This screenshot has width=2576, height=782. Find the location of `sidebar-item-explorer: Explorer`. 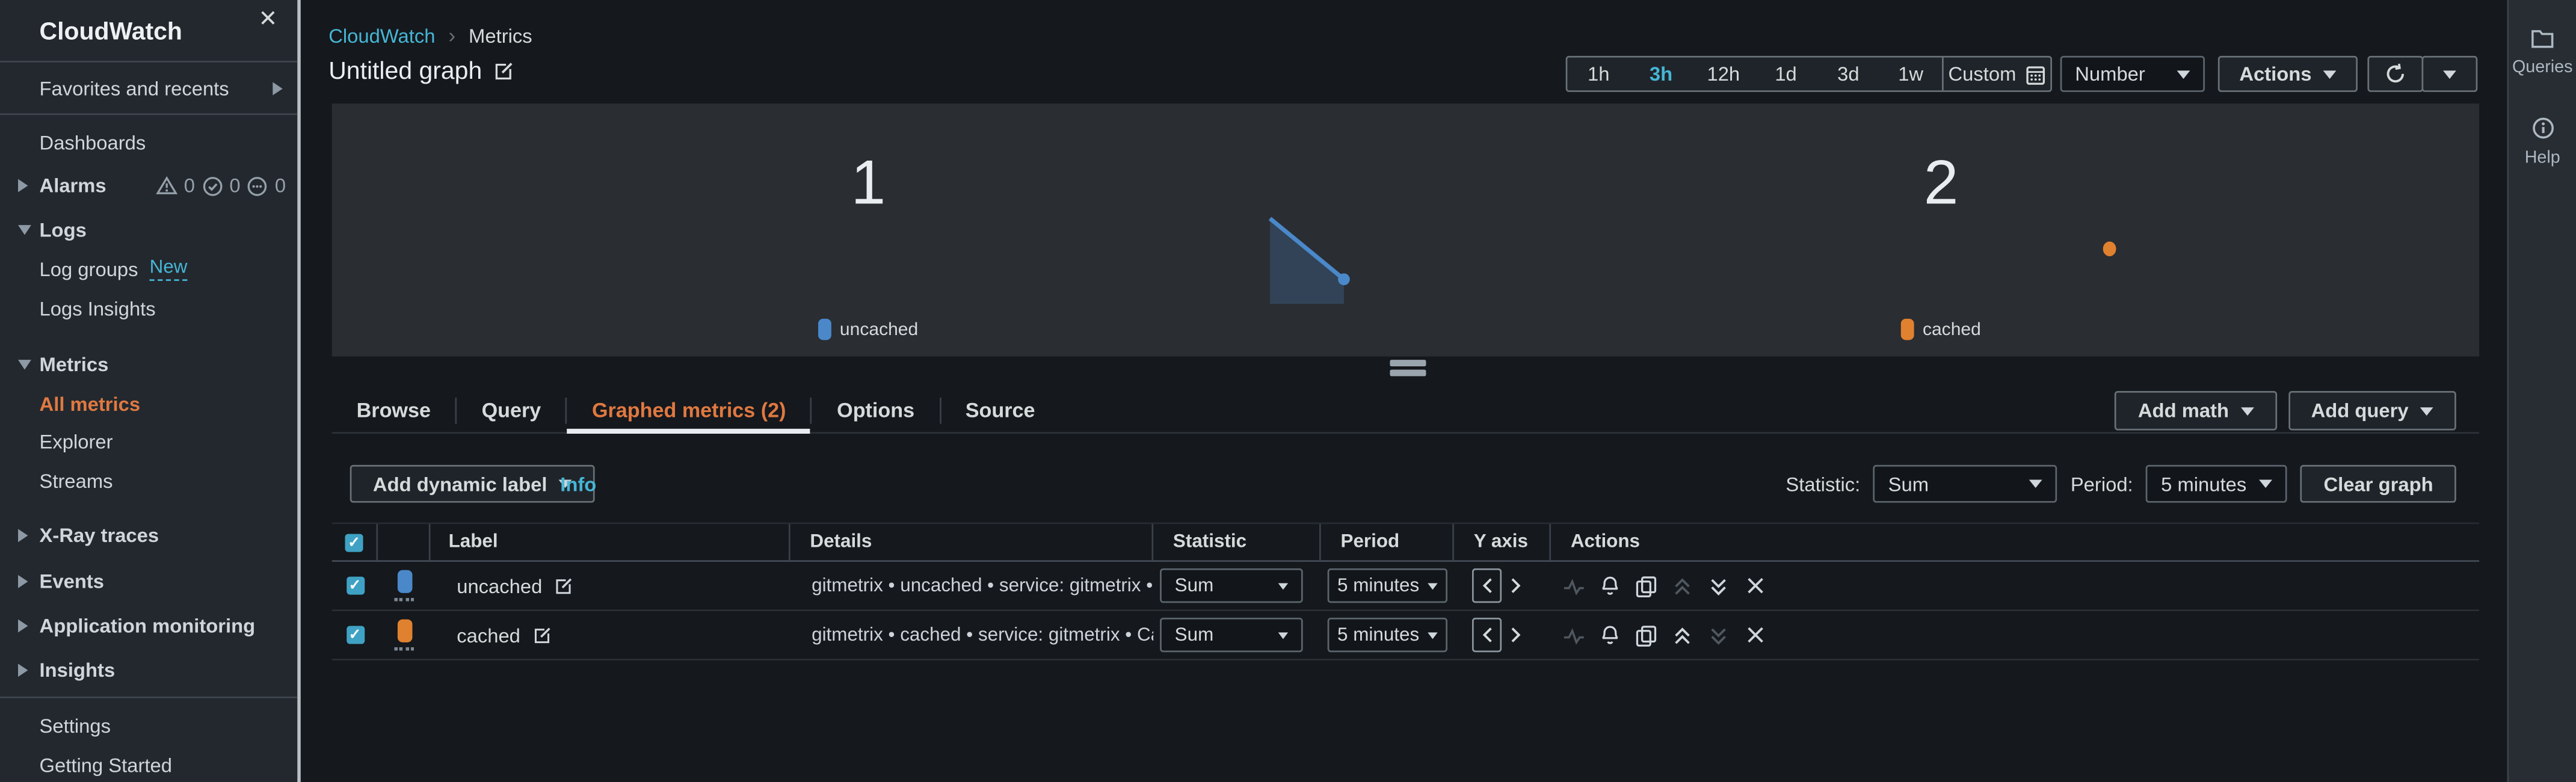

sidebar-item-explorer: Explorer is located at coordinates (148, 442).